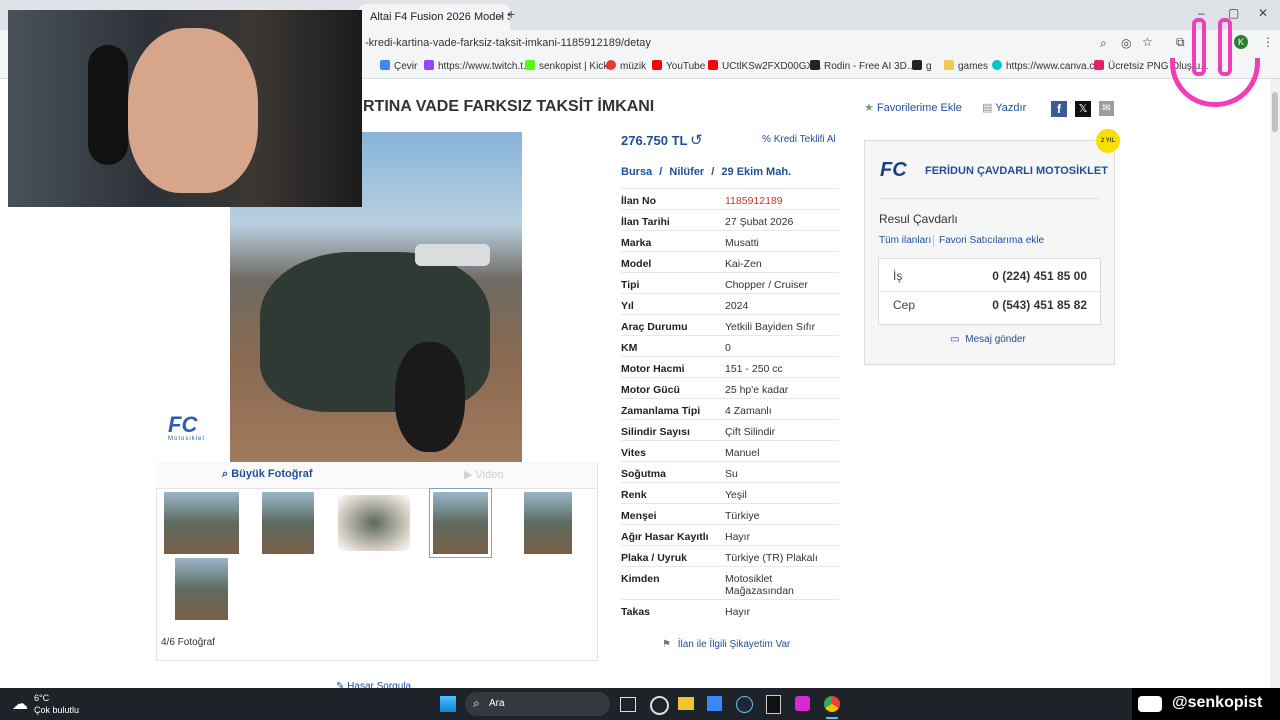  What do you see at coordinates (742, 453) in the screenshot?
I see `detail-value: Manuel` at bounding box center [742, 453].